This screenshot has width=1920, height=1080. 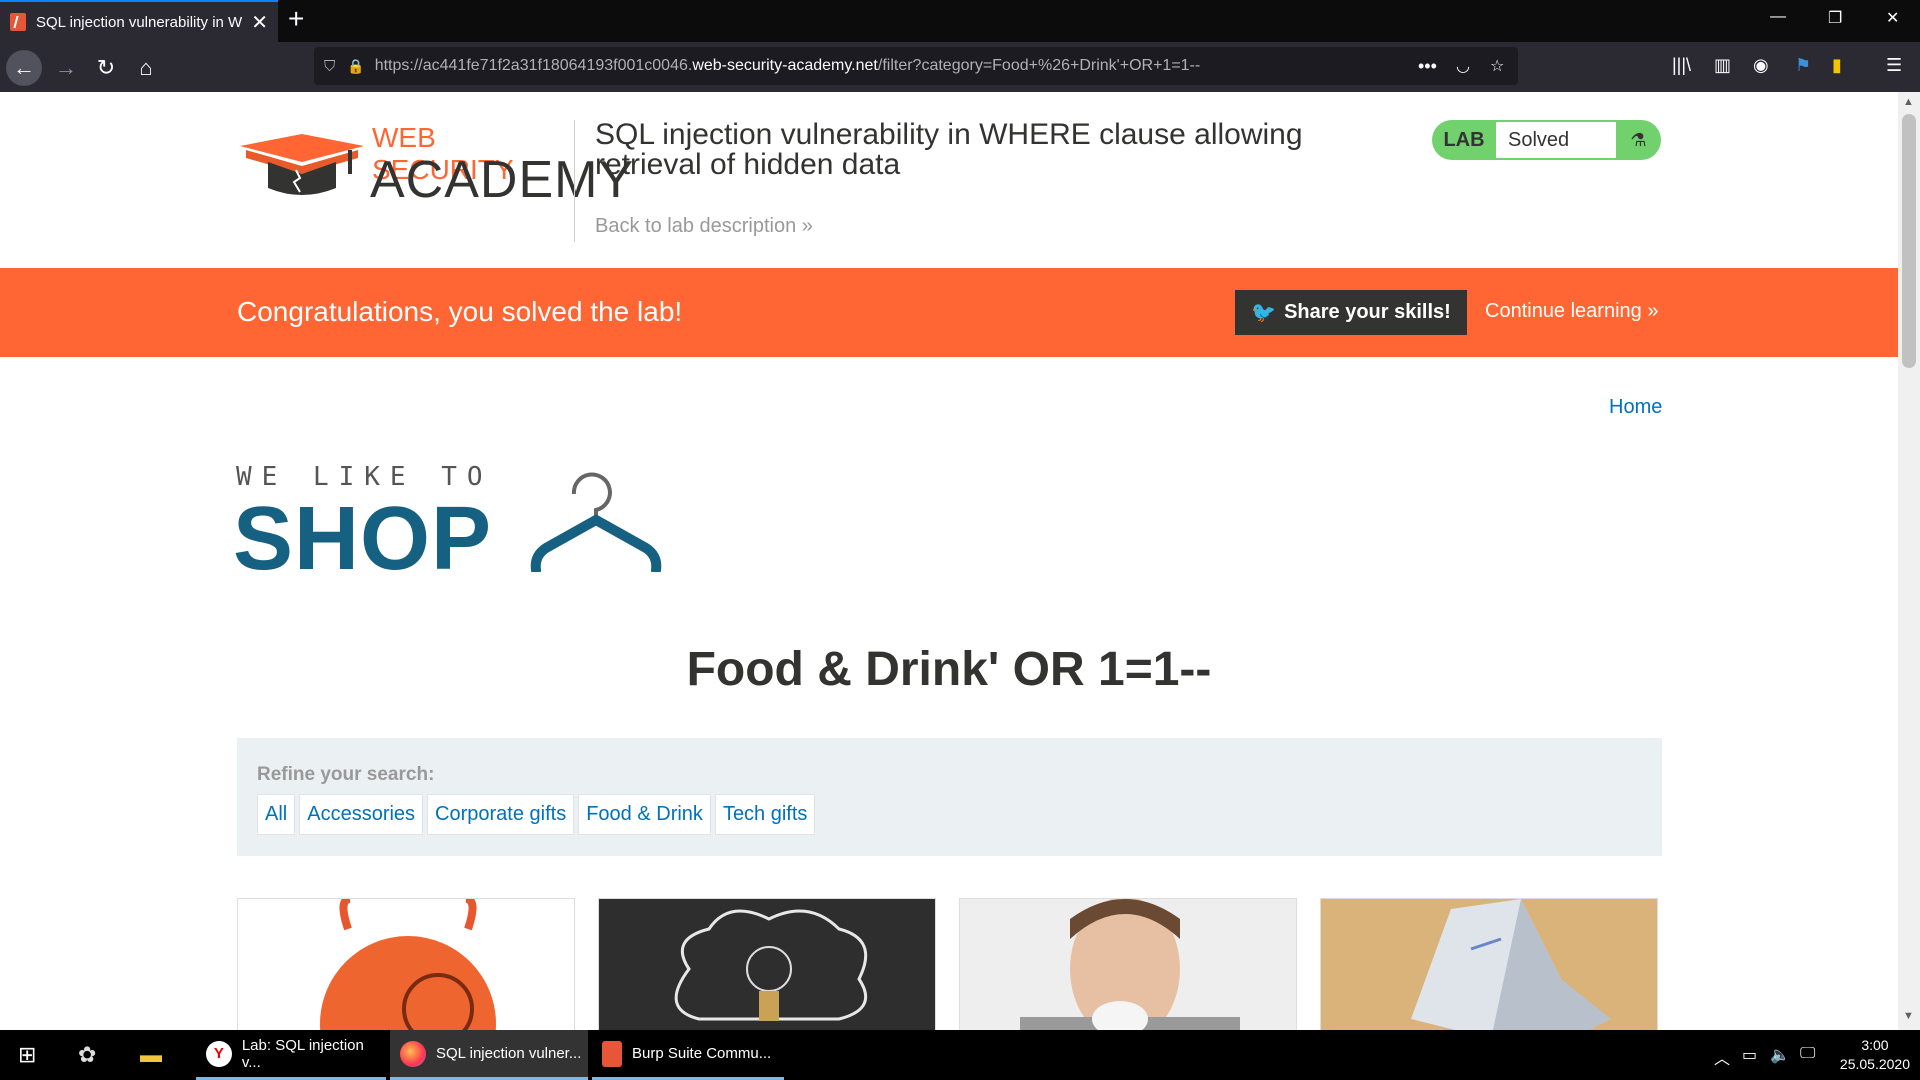 I want to click on twitter-icon: 🐦, so click(x=1264, y=313).